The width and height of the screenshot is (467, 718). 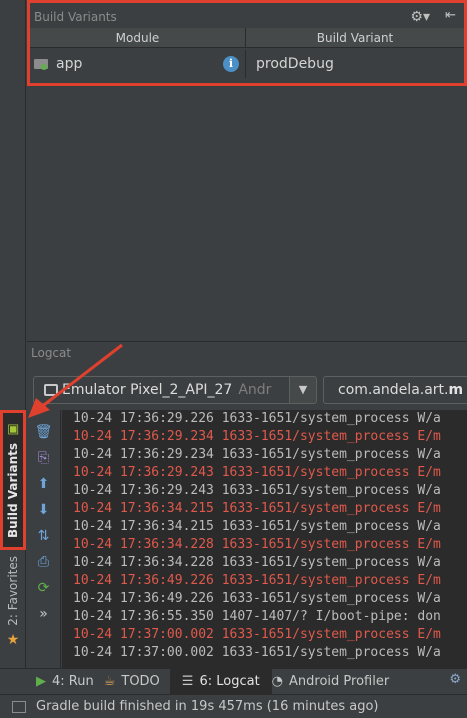 I want to click on tab-label: TODO, so click(x=140, y=681).